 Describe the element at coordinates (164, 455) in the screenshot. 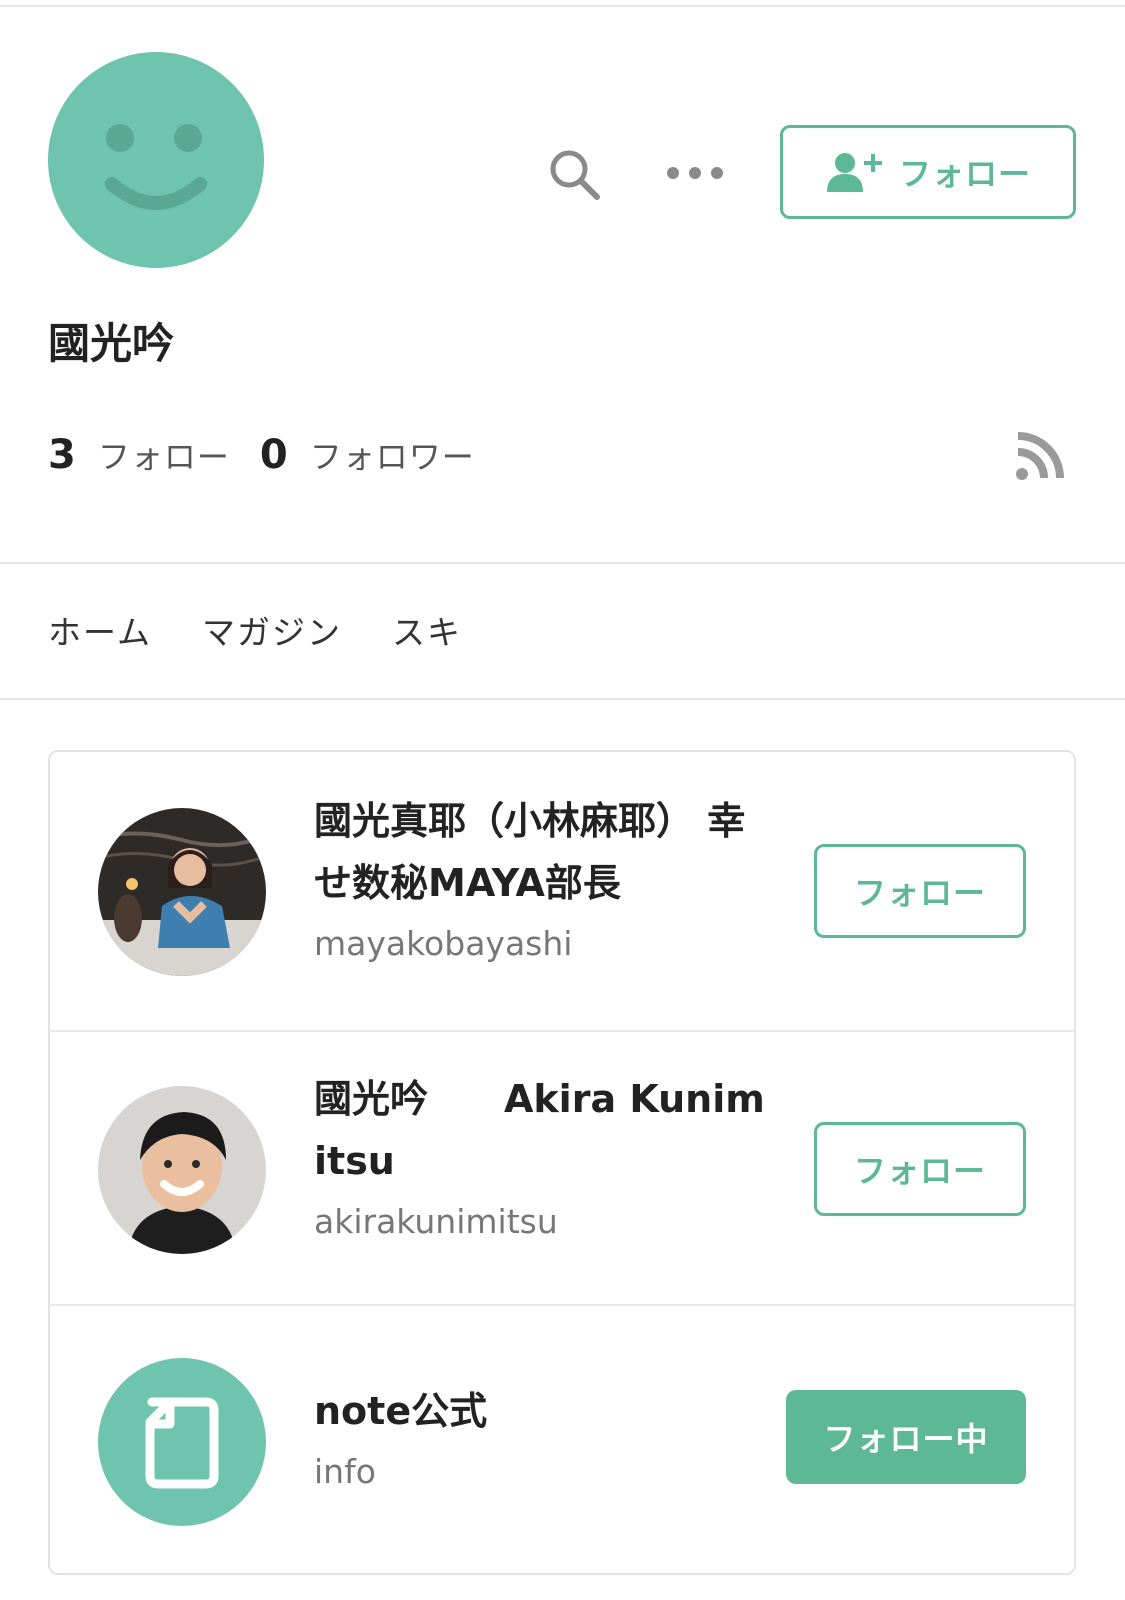

I see `following-label: フォロー` at that location.